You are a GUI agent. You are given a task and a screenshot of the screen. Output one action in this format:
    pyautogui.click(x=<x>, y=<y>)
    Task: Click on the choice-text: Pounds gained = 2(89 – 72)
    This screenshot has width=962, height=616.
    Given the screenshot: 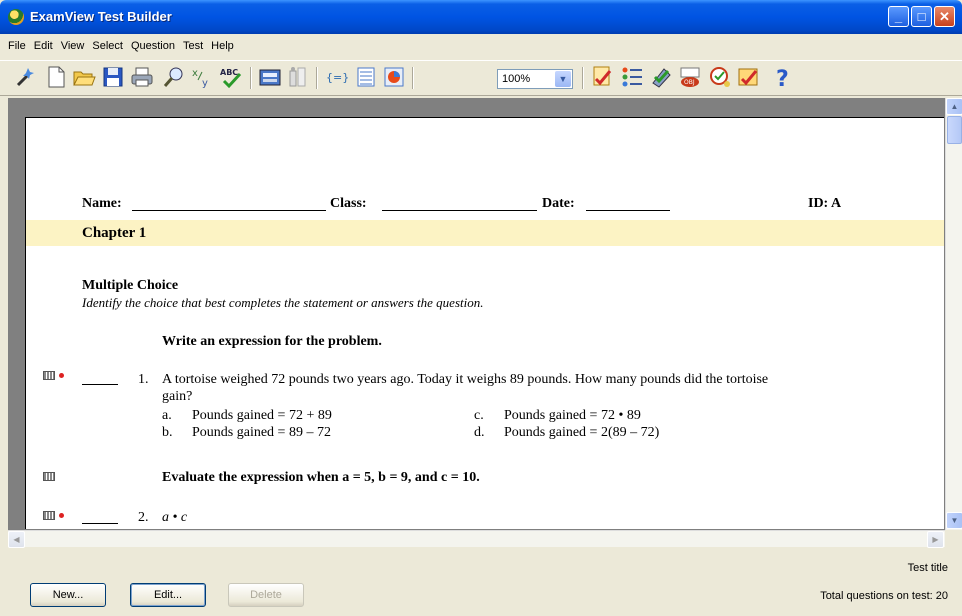 What is the action you would take?
    pyautogui.click(x=582, y=432)
    